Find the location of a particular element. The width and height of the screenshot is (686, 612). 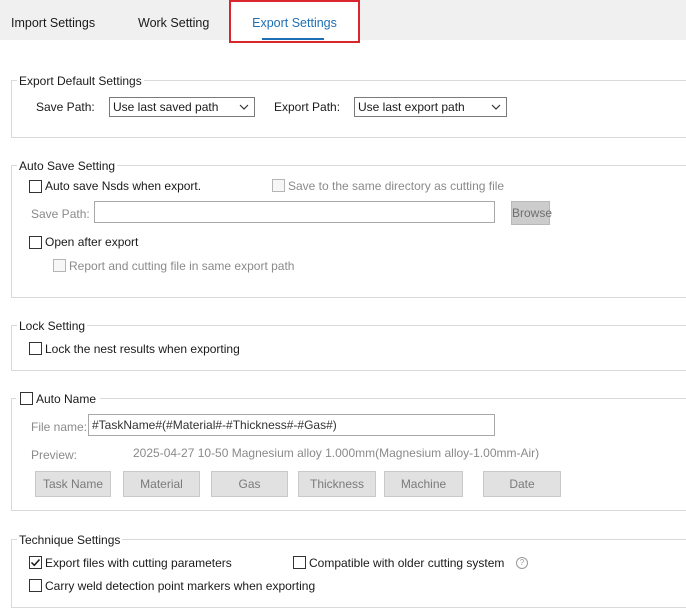

export-path-select: Use last export path is located at coordinates (430, 107).